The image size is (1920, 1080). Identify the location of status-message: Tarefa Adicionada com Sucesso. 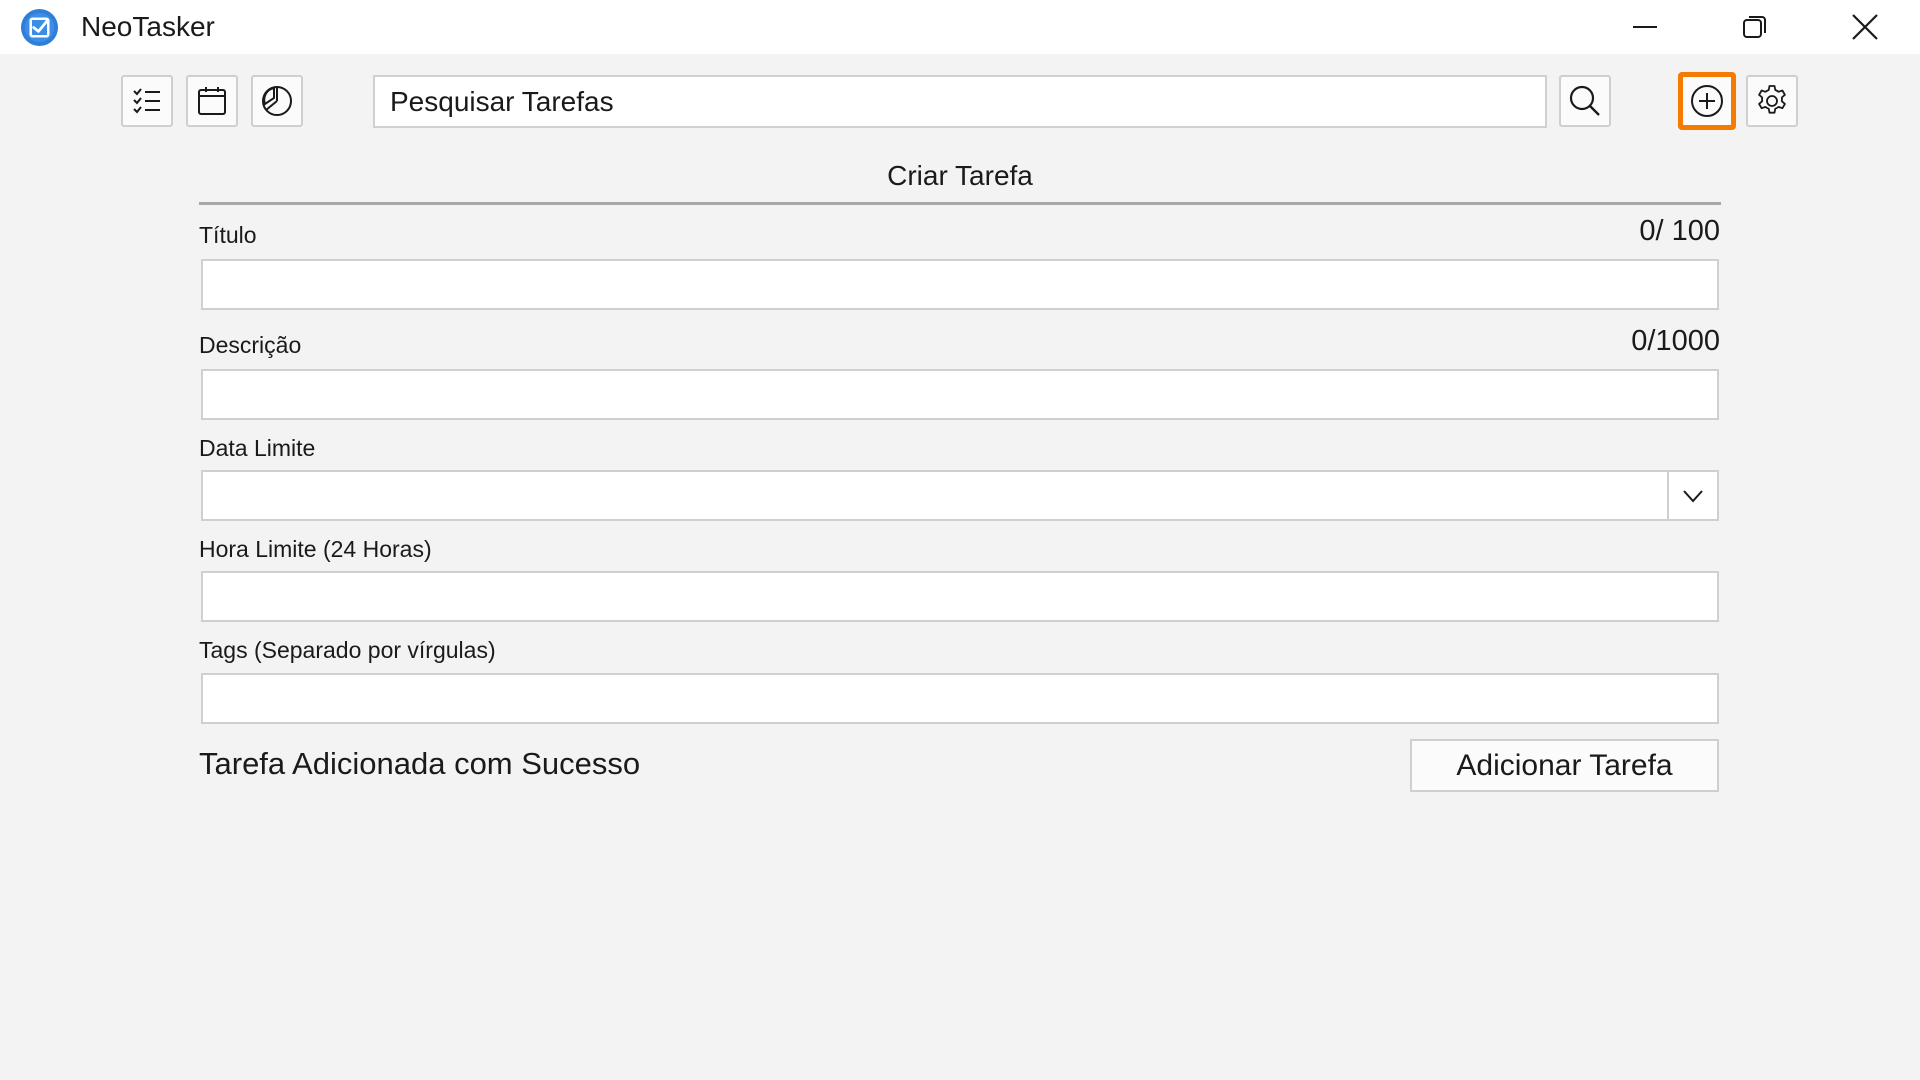
(420, 763).